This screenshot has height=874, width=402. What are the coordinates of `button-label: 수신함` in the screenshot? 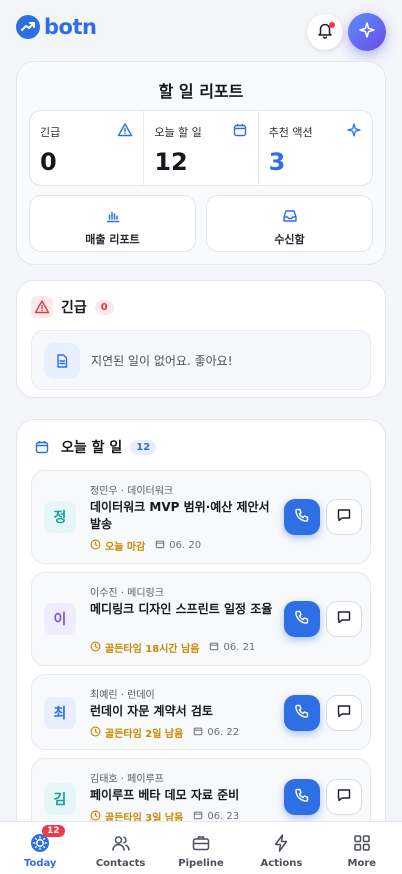 It's located at (289, 239).